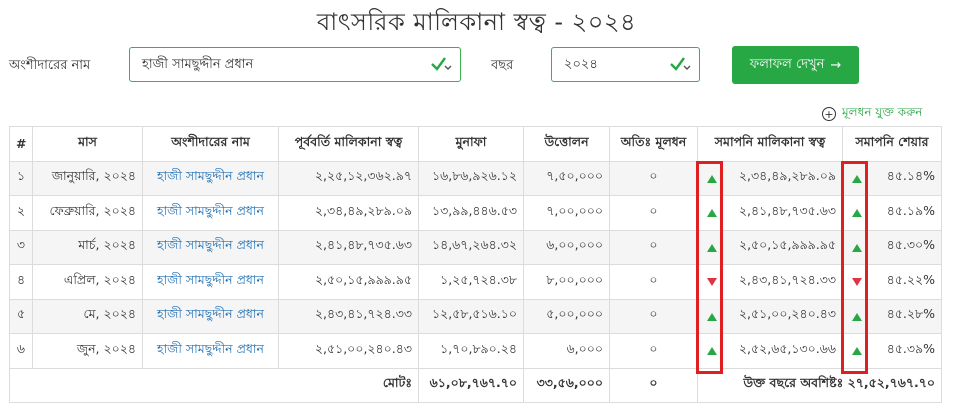 The height and width of the screenshot is (407, 953). Describe the element at coordinates (21, 144) in the screenshot. I see `col-header: #` at that location.